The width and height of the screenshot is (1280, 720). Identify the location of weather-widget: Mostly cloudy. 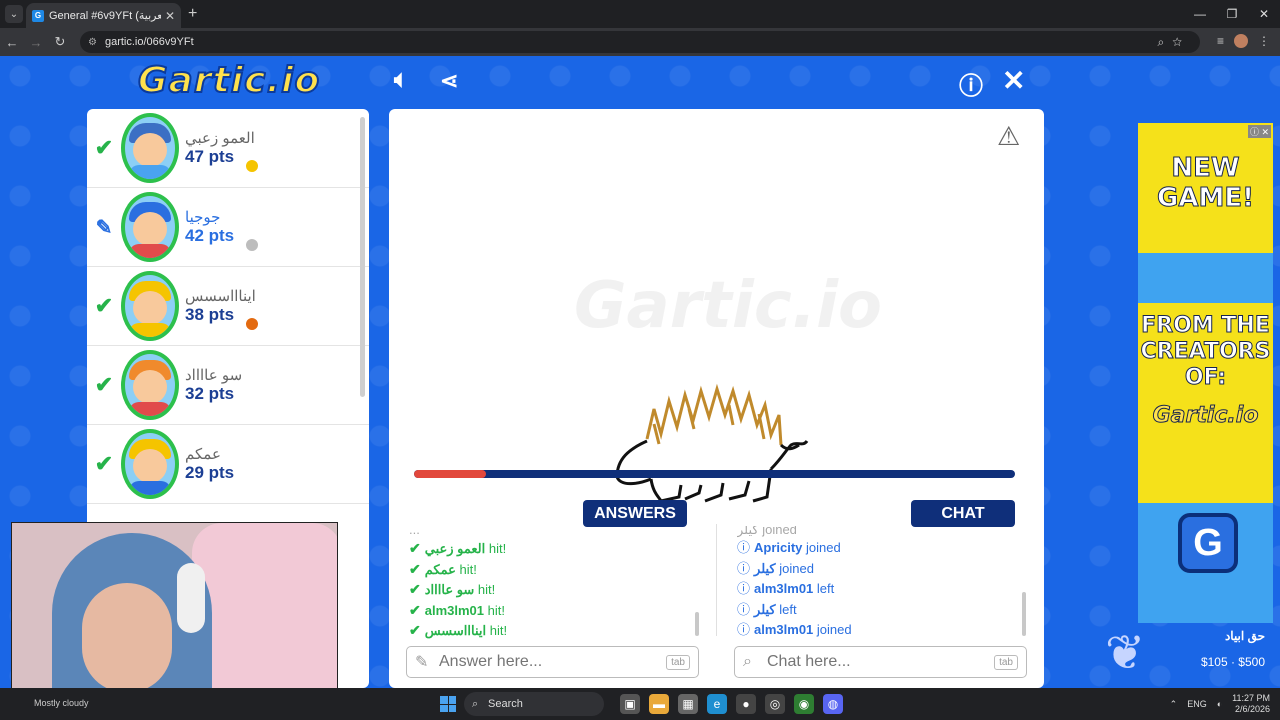
(61, 703).